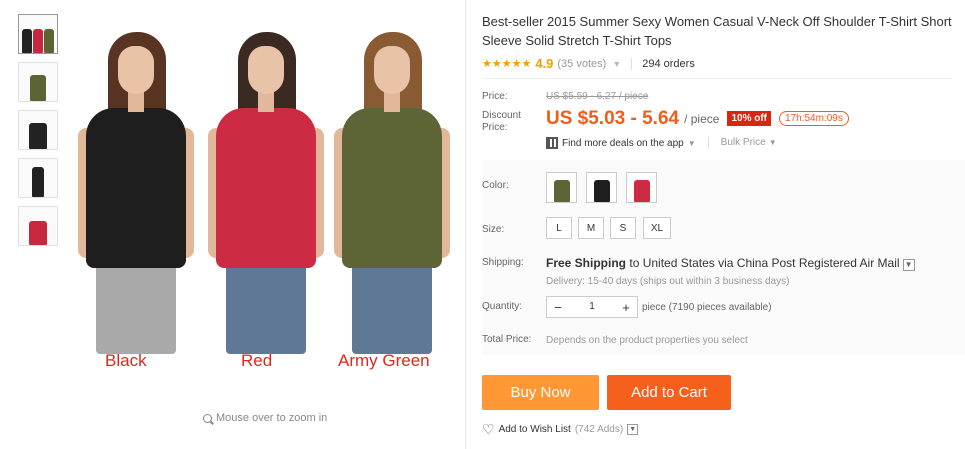 This screenshot has height=449, width=965. Describe the element at coordinates (207, 418) in the screenshot. I see `magnifier-icon` at that location.